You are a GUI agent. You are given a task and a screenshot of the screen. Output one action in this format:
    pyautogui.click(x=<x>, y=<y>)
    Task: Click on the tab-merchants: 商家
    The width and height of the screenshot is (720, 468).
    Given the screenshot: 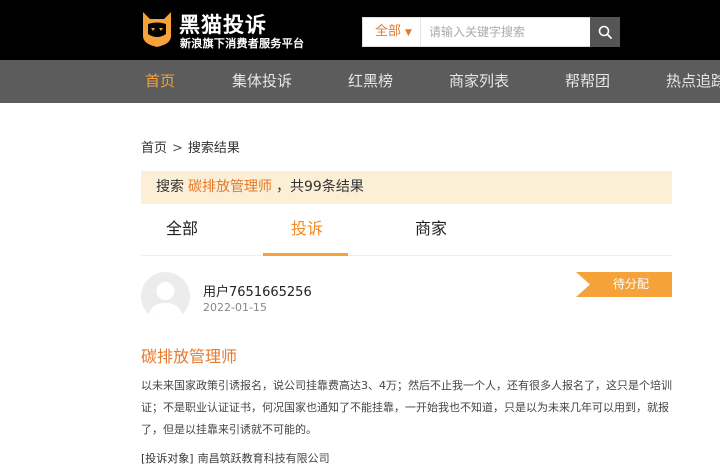 What is the action you would take?
    pyautogui.click(x=431, y=232)
    